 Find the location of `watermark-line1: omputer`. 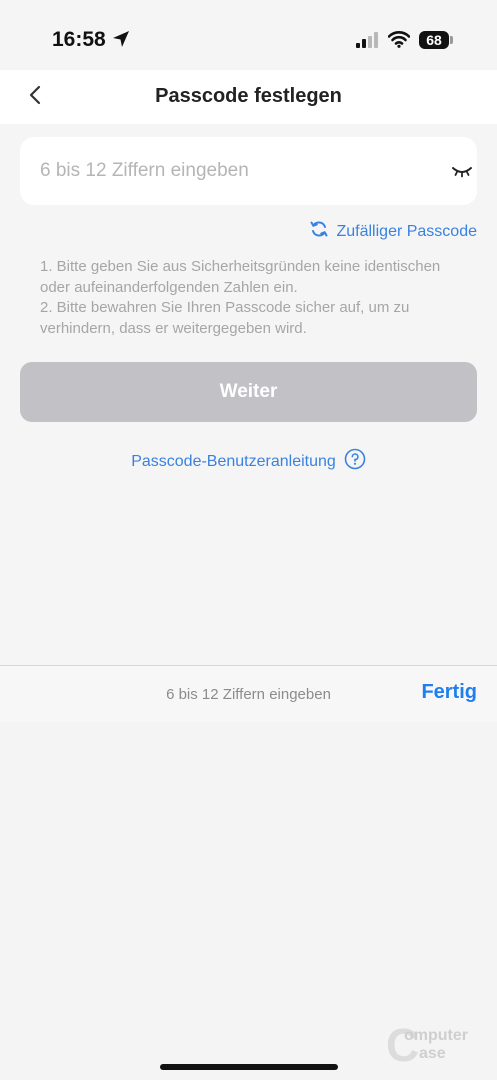

watermark-line1: omputer is located at coordinates (436, 1035).